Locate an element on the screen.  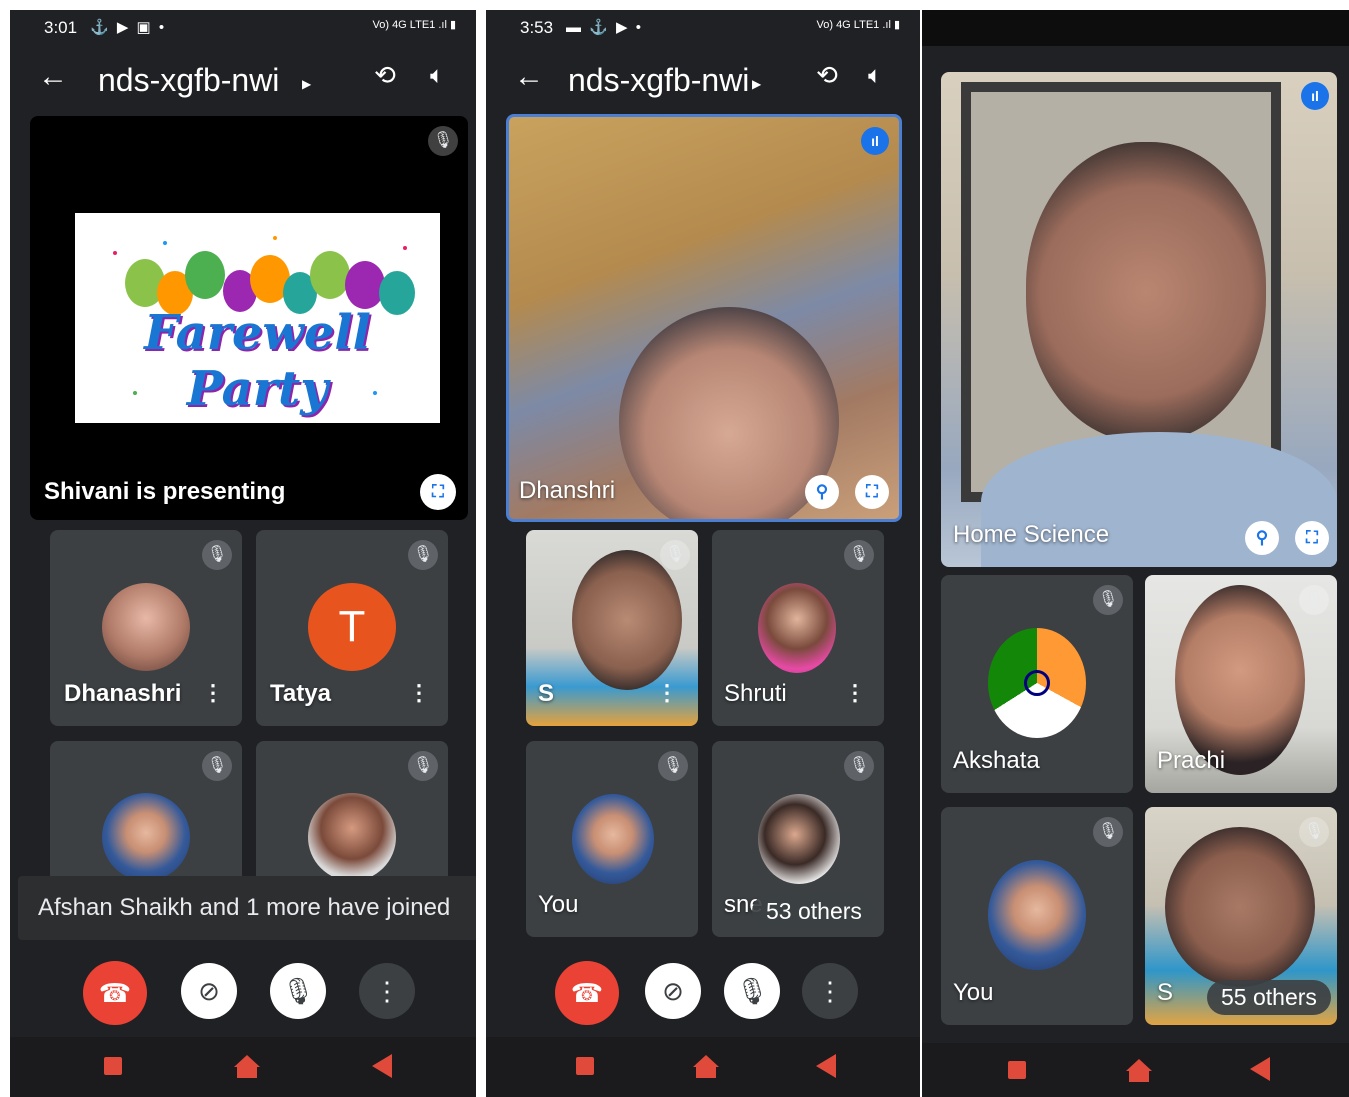
main-video-tile: ıl Dhanshri ⚲ ⛶ is located at coordinates (704, 318).